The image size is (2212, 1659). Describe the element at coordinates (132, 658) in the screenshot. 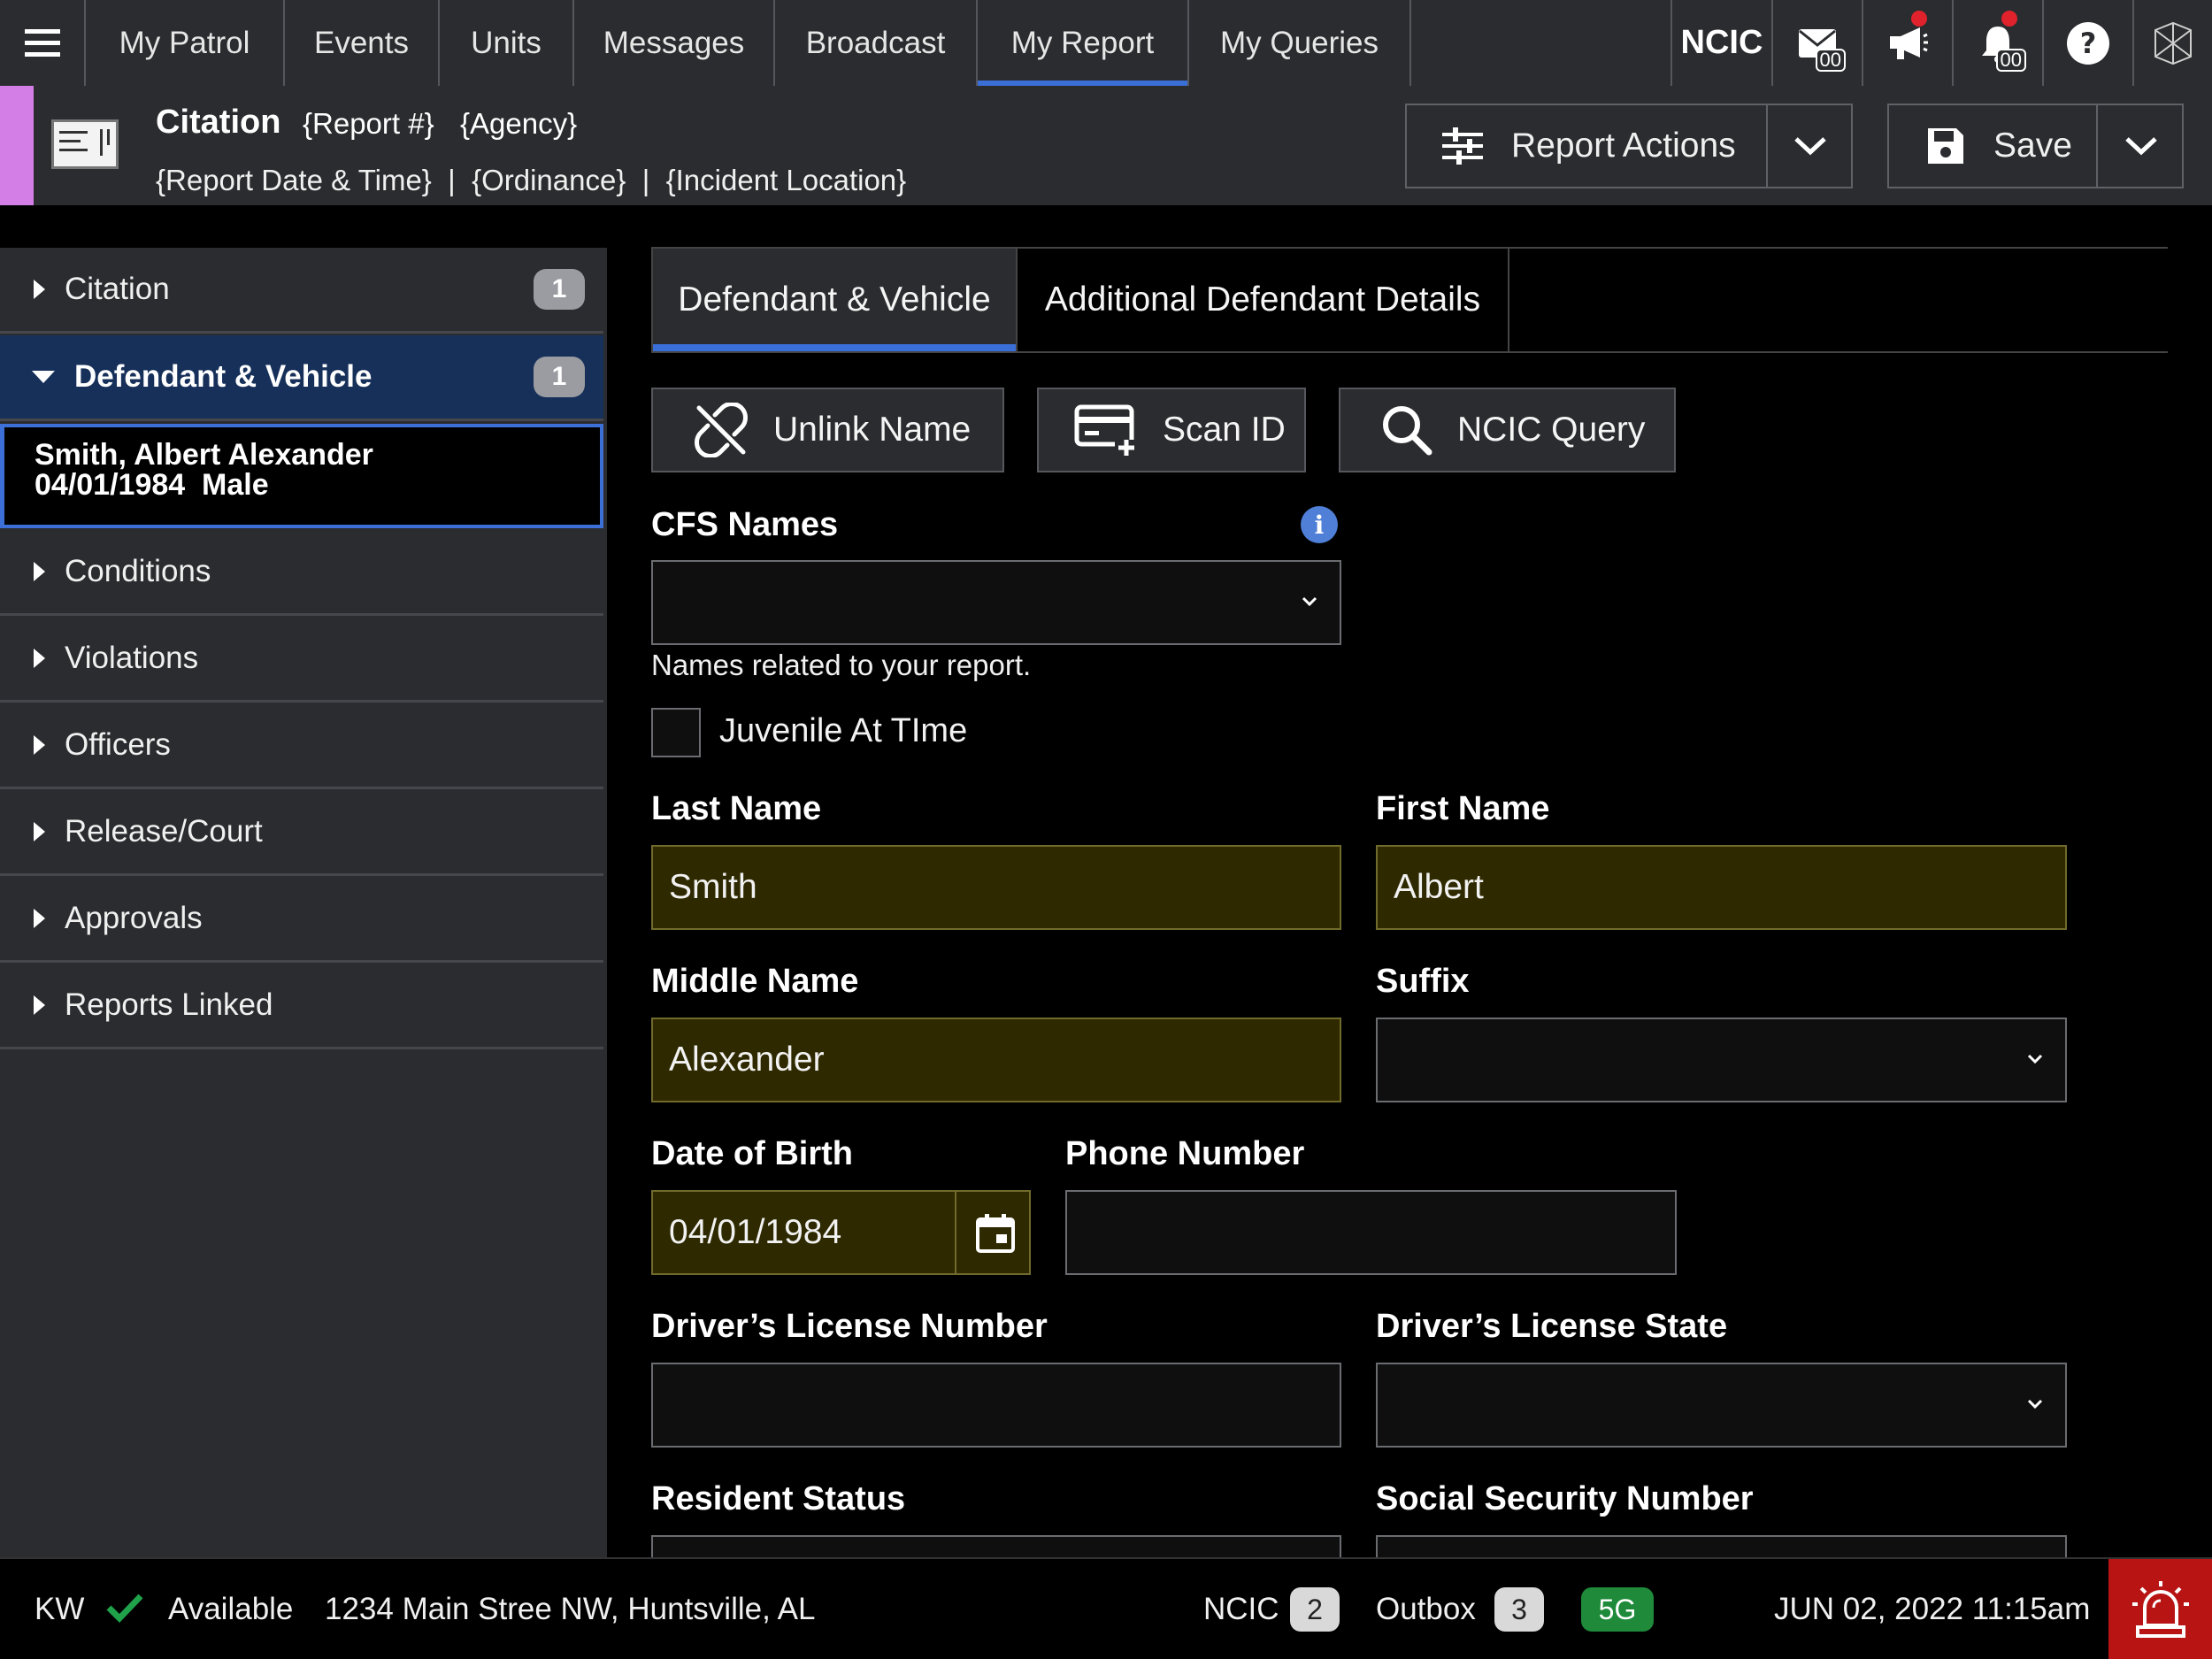

I see `sidebar-item-label: Violations` at that location.